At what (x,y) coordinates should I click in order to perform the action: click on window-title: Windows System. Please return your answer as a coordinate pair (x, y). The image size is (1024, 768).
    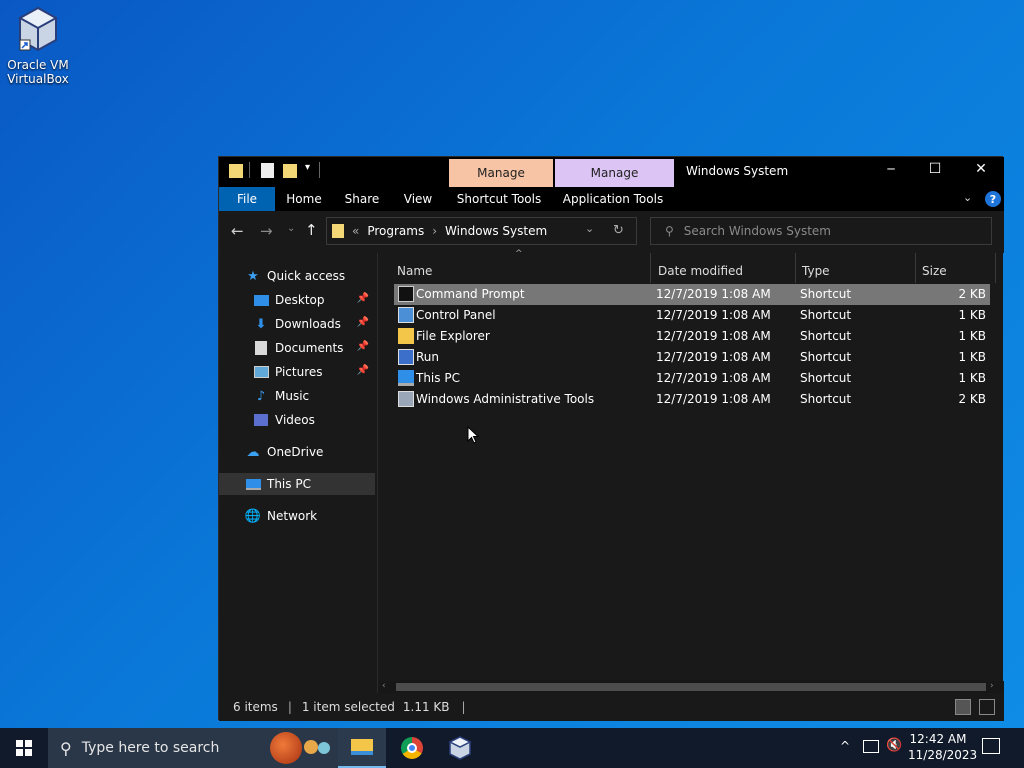
    Looking at the image, I should click on (737, 171).